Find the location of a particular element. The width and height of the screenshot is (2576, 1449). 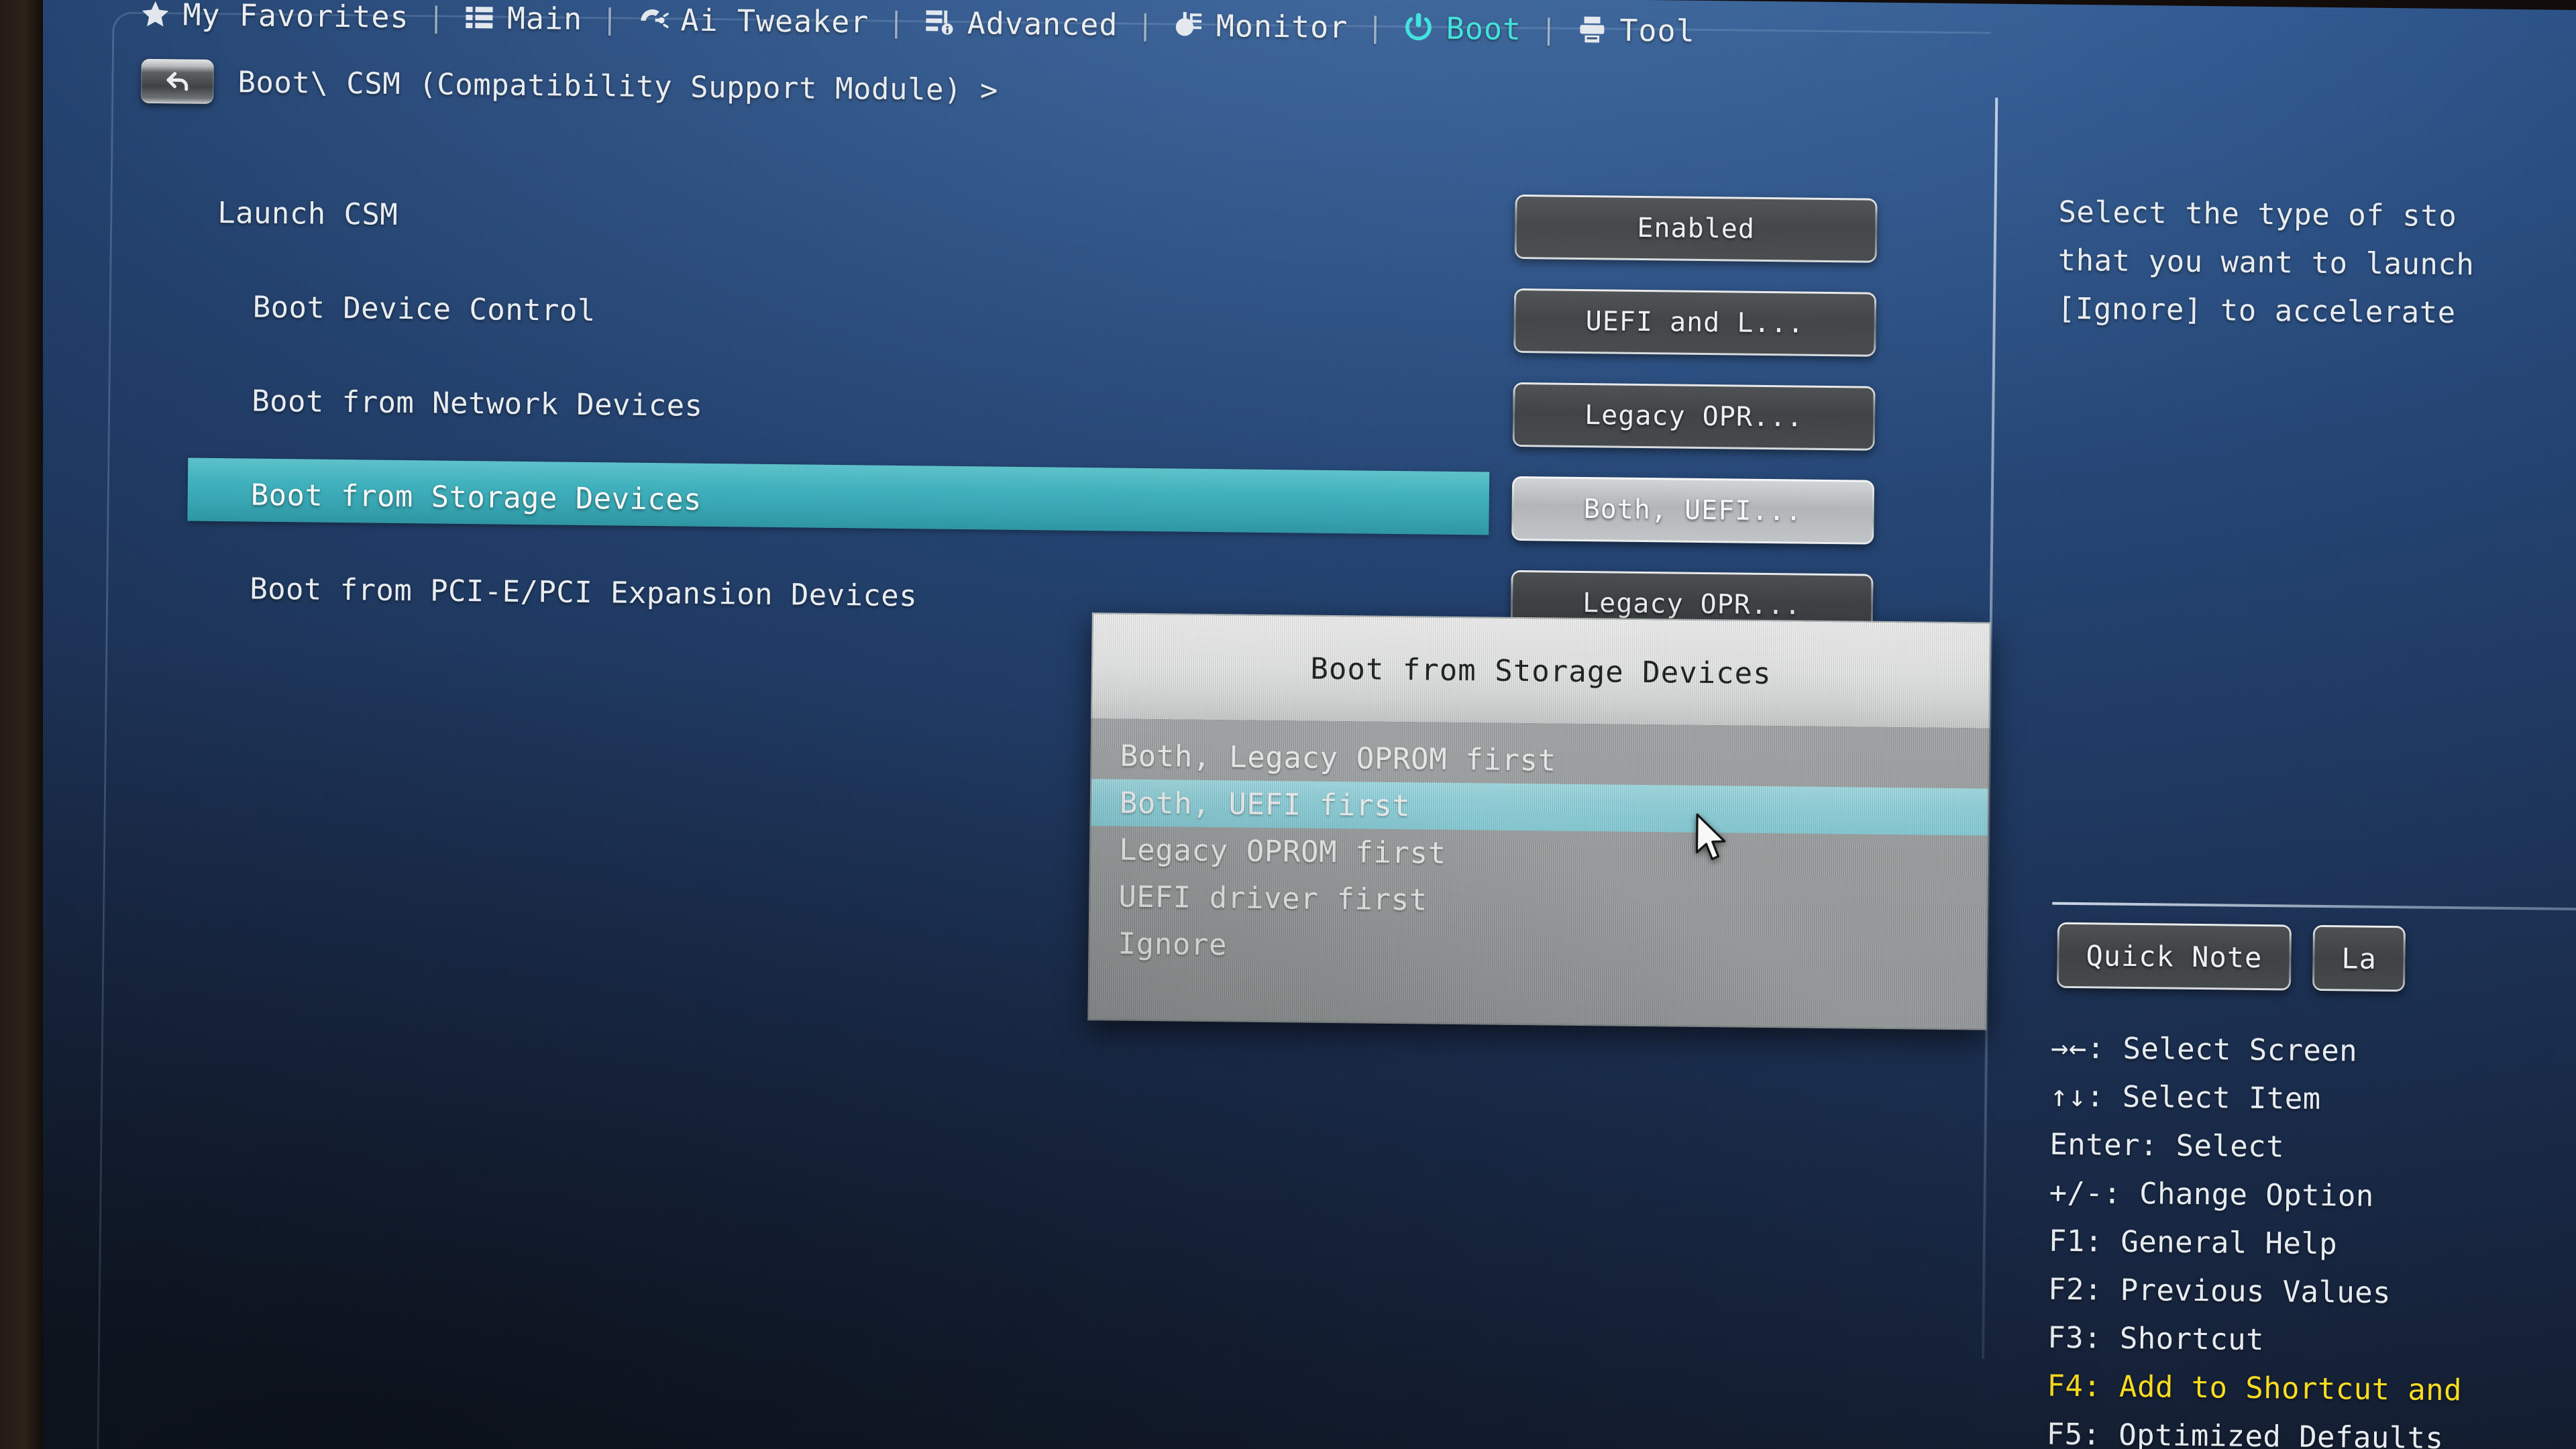

tab-main: Main is located at coordinates (523, 18).